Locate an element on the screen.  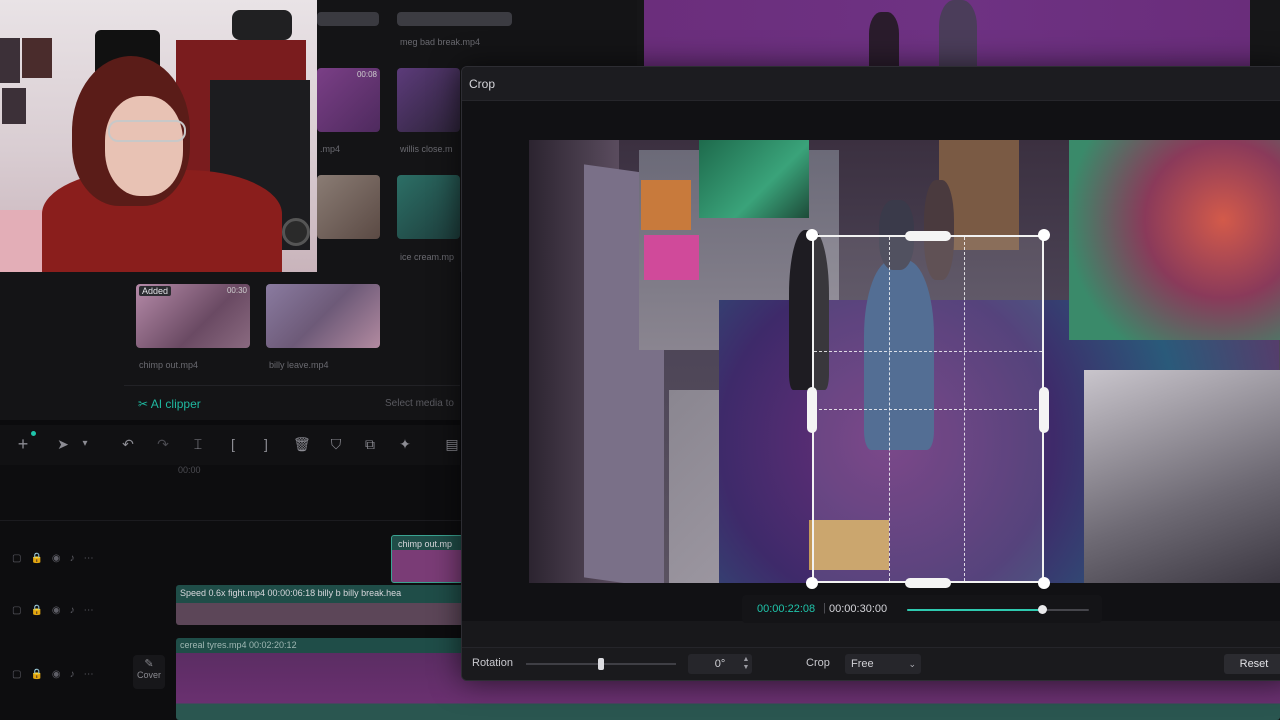
crop-selection-box is located at coordinates (928, 409).